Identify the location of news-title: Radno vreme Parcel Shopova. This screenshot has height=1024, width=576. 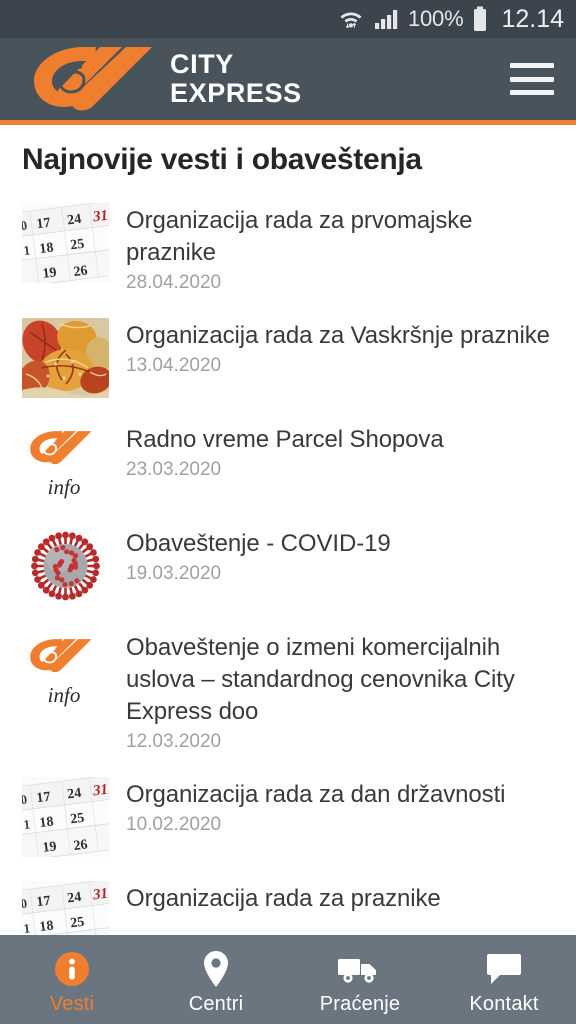
(285, 439).